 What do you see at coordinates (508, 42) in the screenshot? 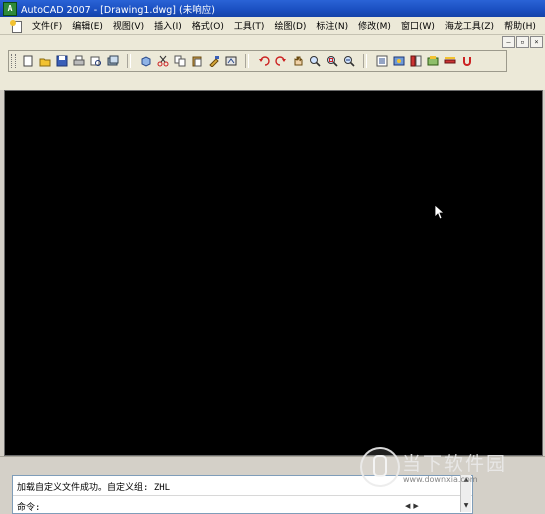
I see `minimize-document-button: –` at bounding box center [508, 42].